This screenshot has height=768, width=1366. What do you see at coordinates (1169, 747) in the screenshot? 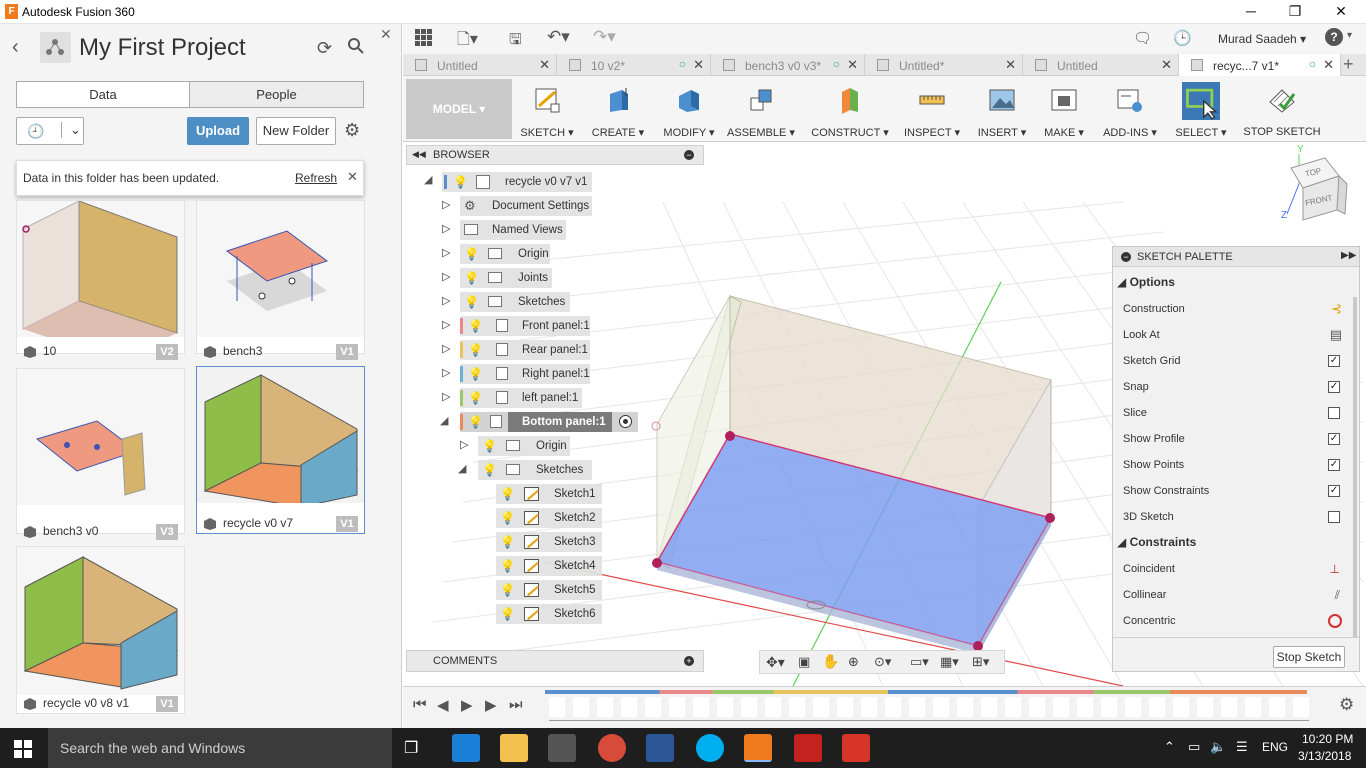
I see `tray-chevron-up-icon: ⌃` at bounding box center [1169, 747].